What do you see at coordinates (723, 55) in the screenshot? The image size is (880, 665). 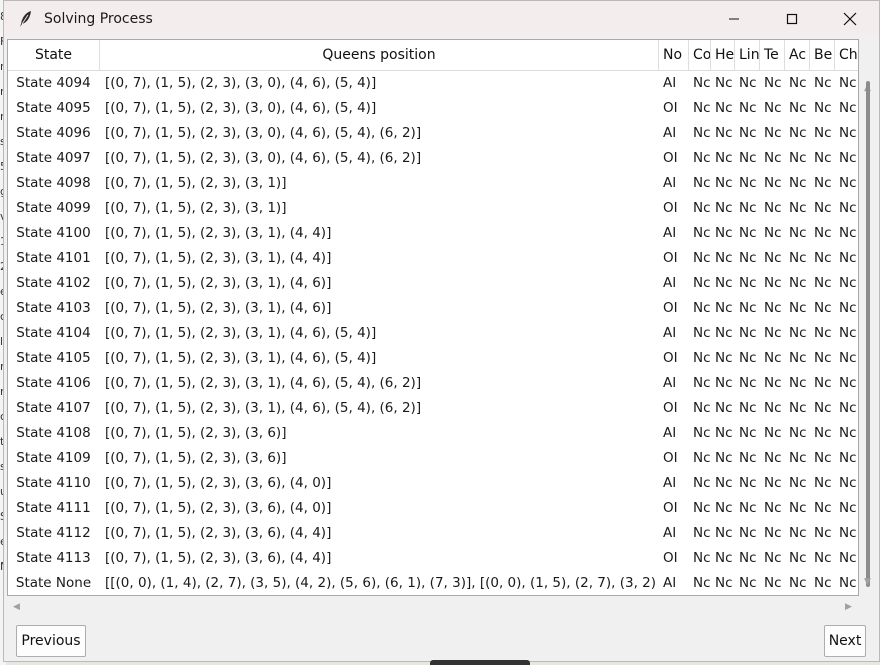 I see `column-header: He` at bounding box center [723, 55].